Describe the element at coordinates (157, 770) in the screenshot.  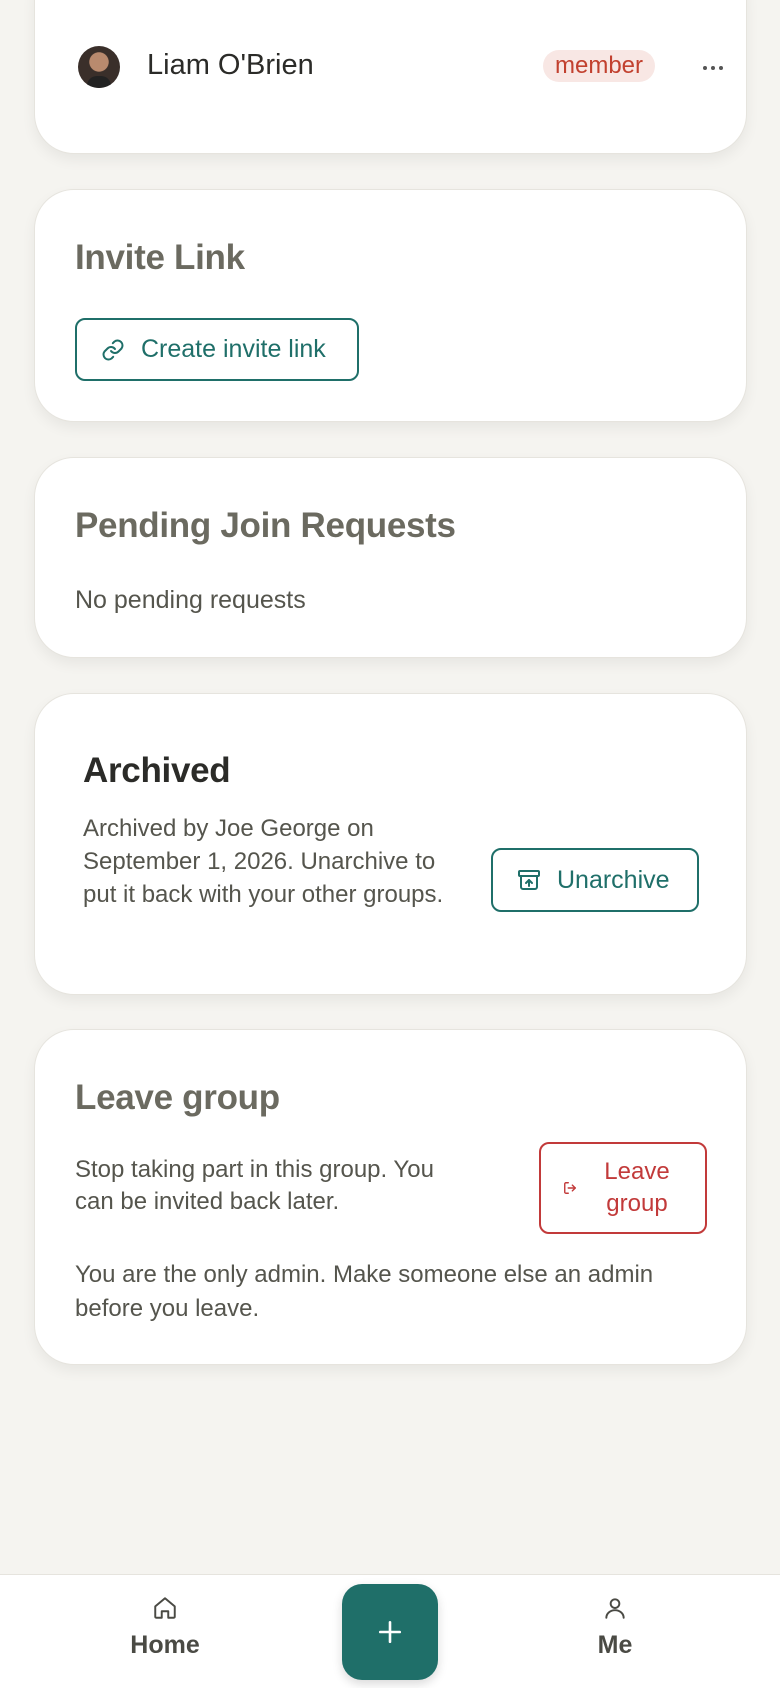
I see `archived-title: Archived` at that location.